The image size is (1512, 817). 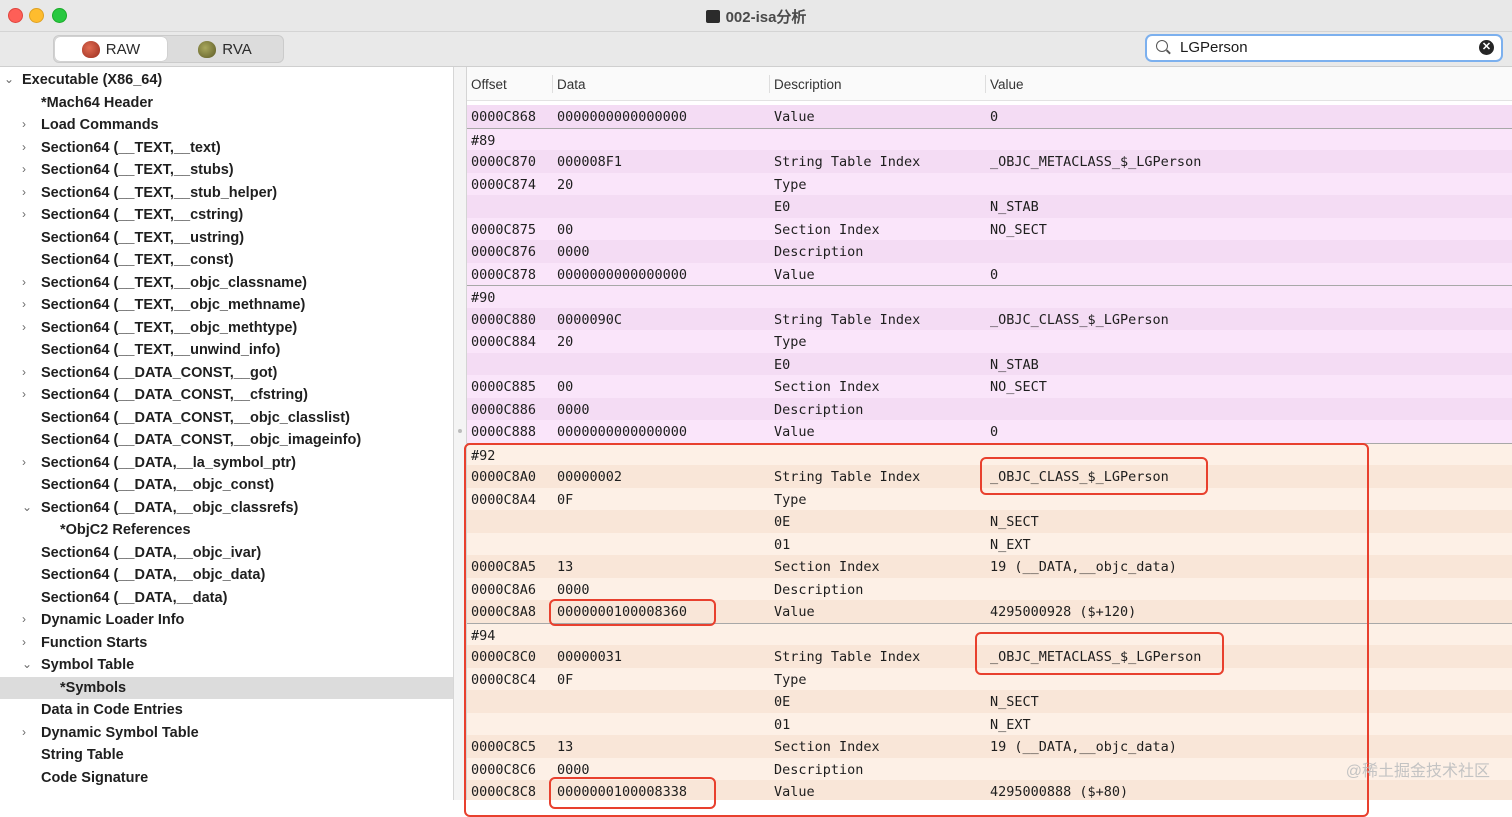 I want to click on table-row: 0000C8A4 0F Type, so click(x=989, y=498).